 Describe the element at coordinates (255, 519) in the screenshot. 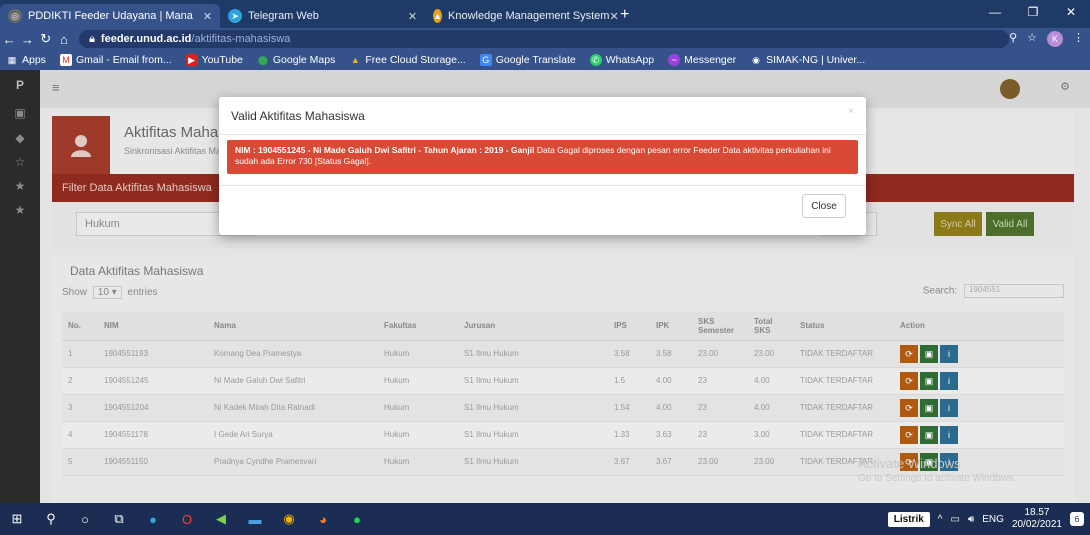

I see `file-explorer-icon: ▬` at that location.